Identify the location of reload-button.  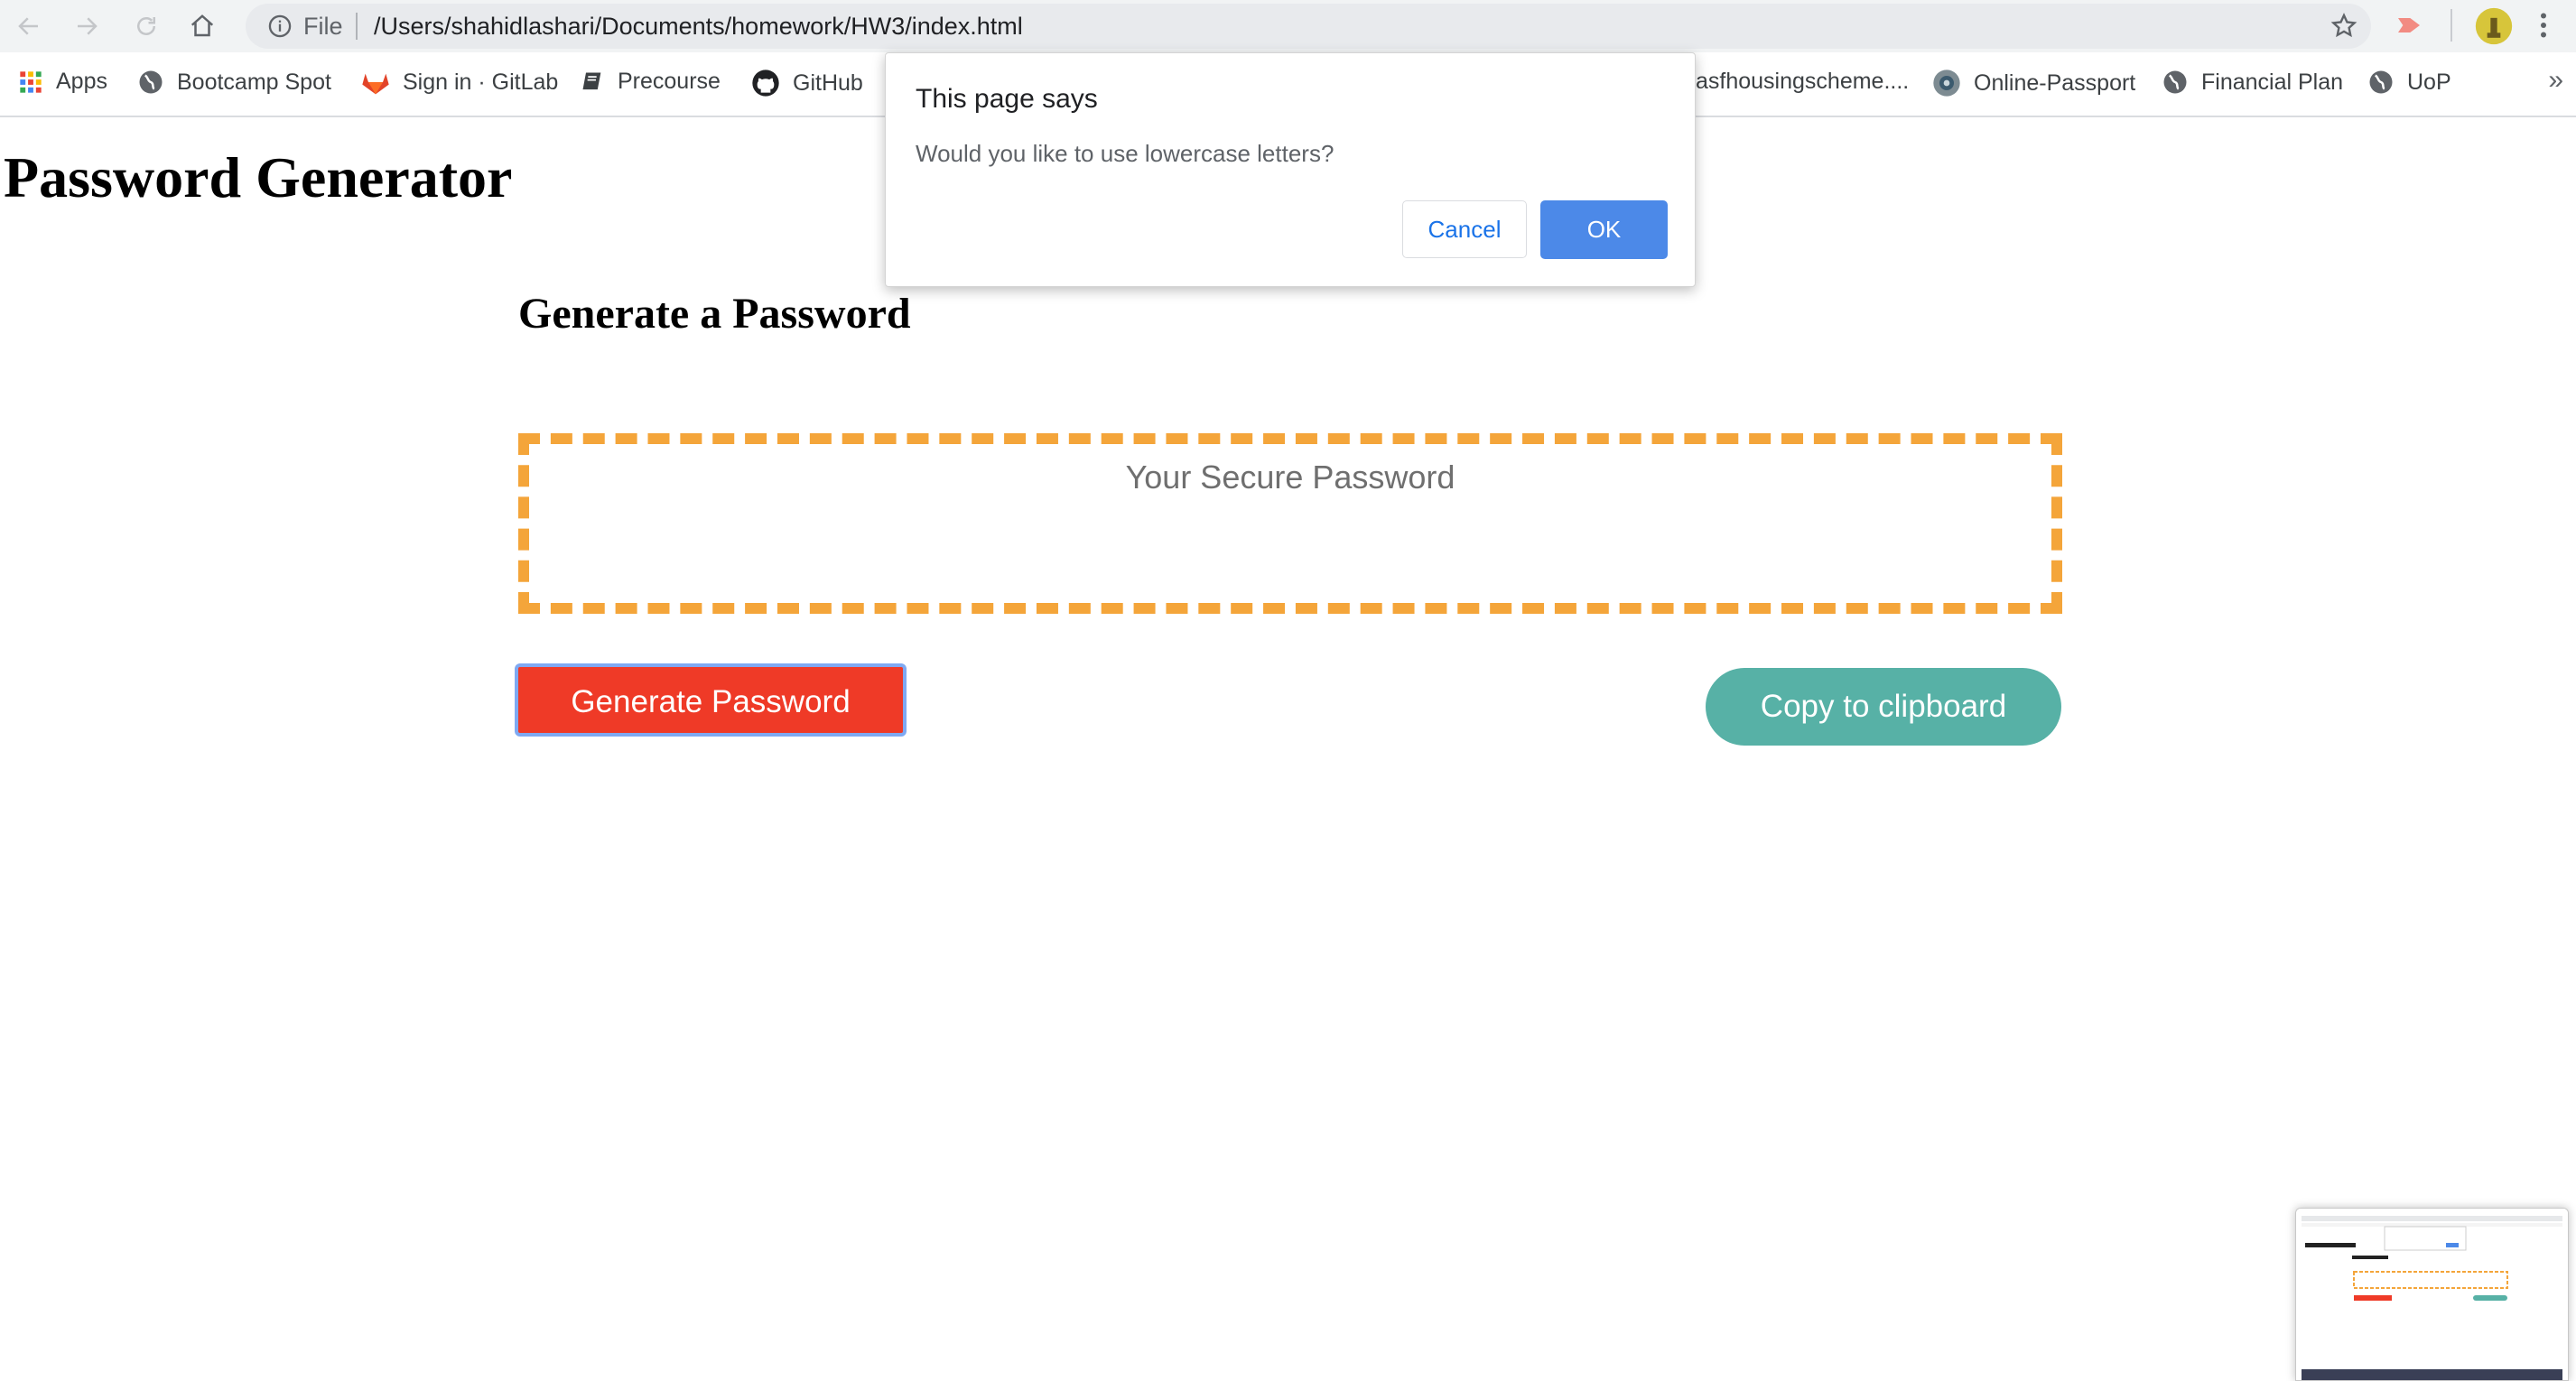
(146, 26).